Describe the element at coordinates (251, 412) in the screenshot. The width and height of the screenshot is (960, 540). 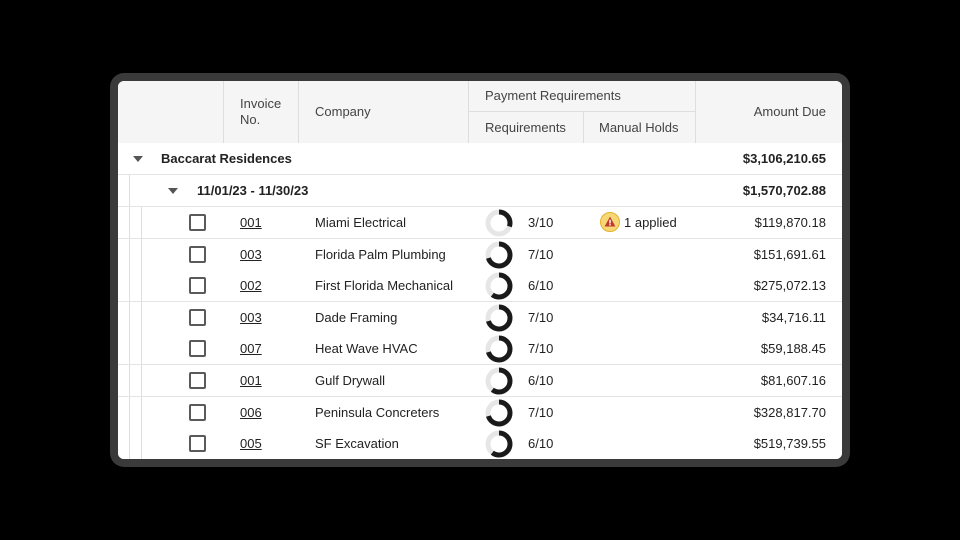
I see `invoice-link: 006` at that location.